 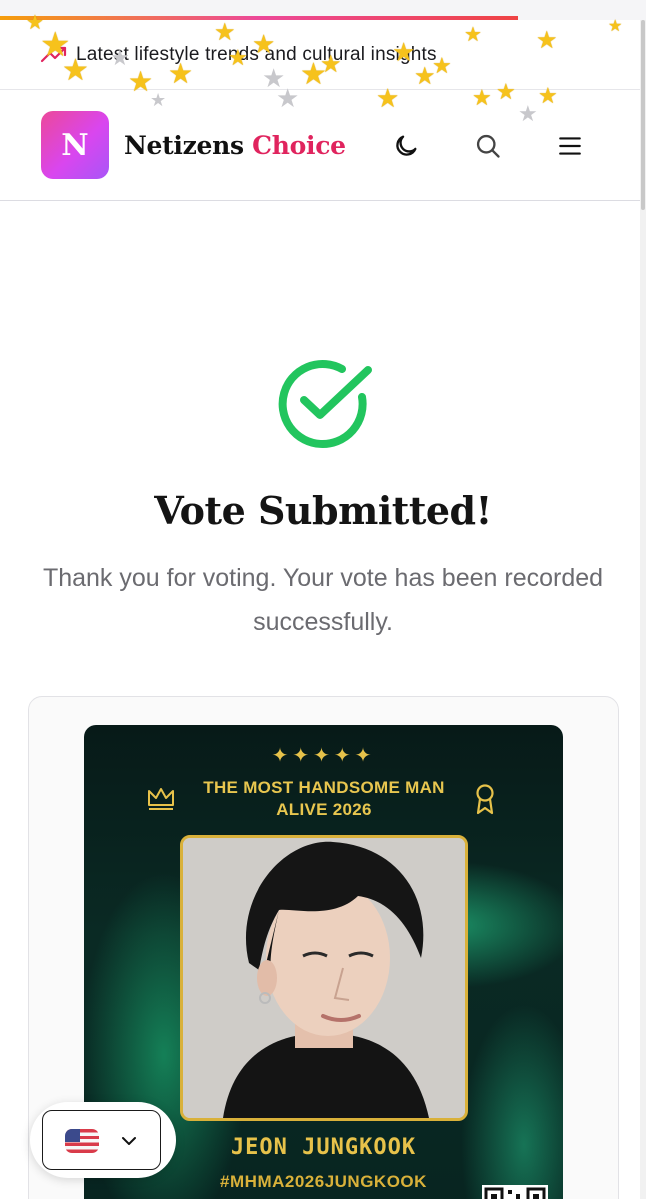 What do you see at coordinates (643, 115) in the screenshot?
I see `scrollbar-thumb` at bounding box center [643, 115].